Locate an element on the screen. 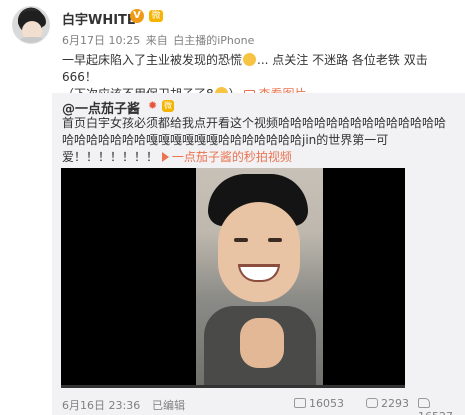  post-meta: 6月17日 10:25 来自 白主播的iPhone is located at coordinates (159, 40).